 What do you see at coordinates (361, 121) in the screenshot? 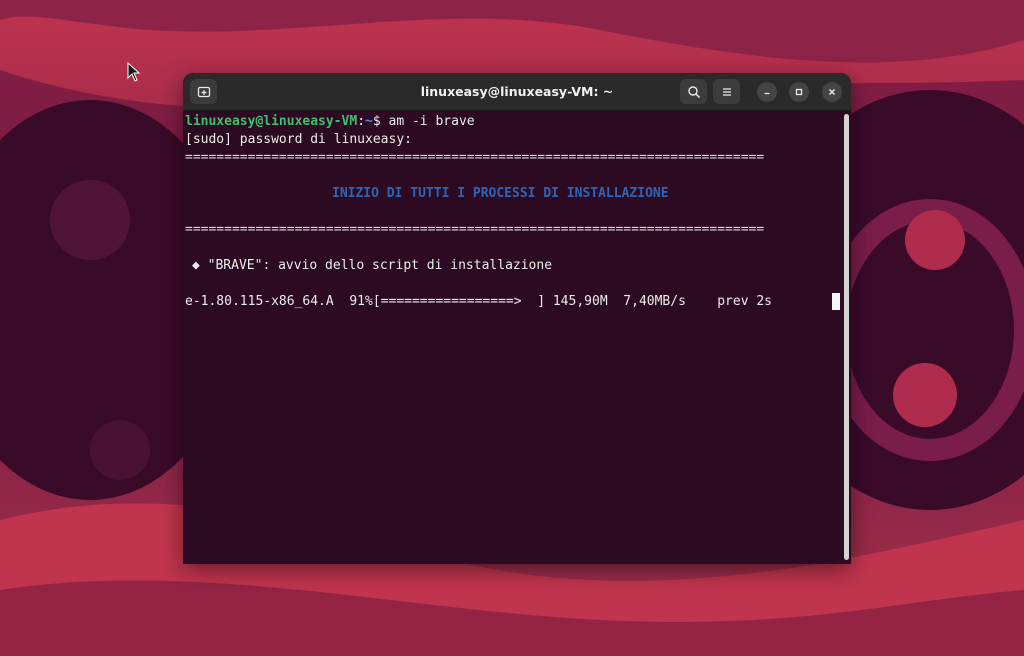
I see `prompt-colon: :` at bounding box center [361, 121].